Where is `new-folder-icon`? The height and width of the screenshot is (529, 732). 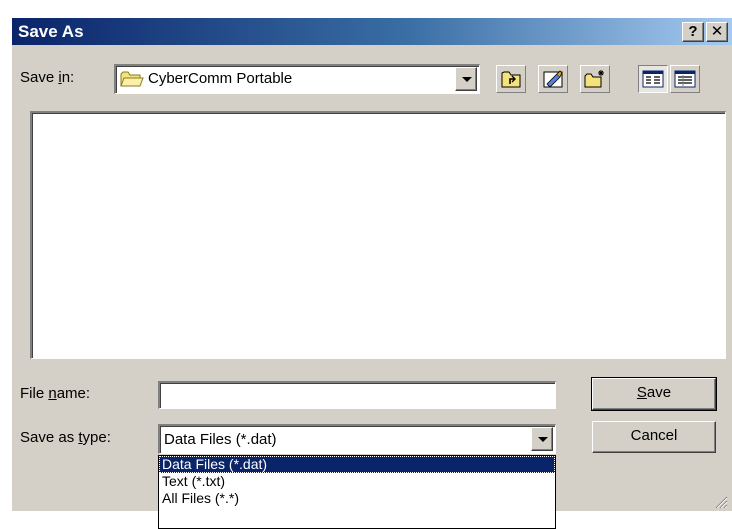
new-folder-icon is located at coordinates (594, 79).